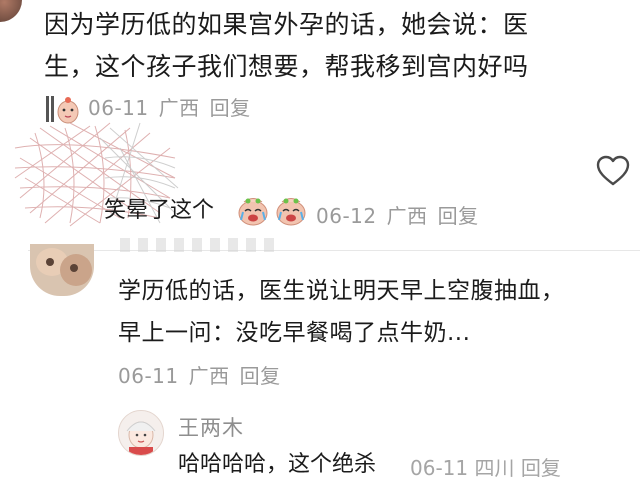 The width and height of the screenshot is (640, 481). I want to click on reply-date: 06-12, so click(346, 216).